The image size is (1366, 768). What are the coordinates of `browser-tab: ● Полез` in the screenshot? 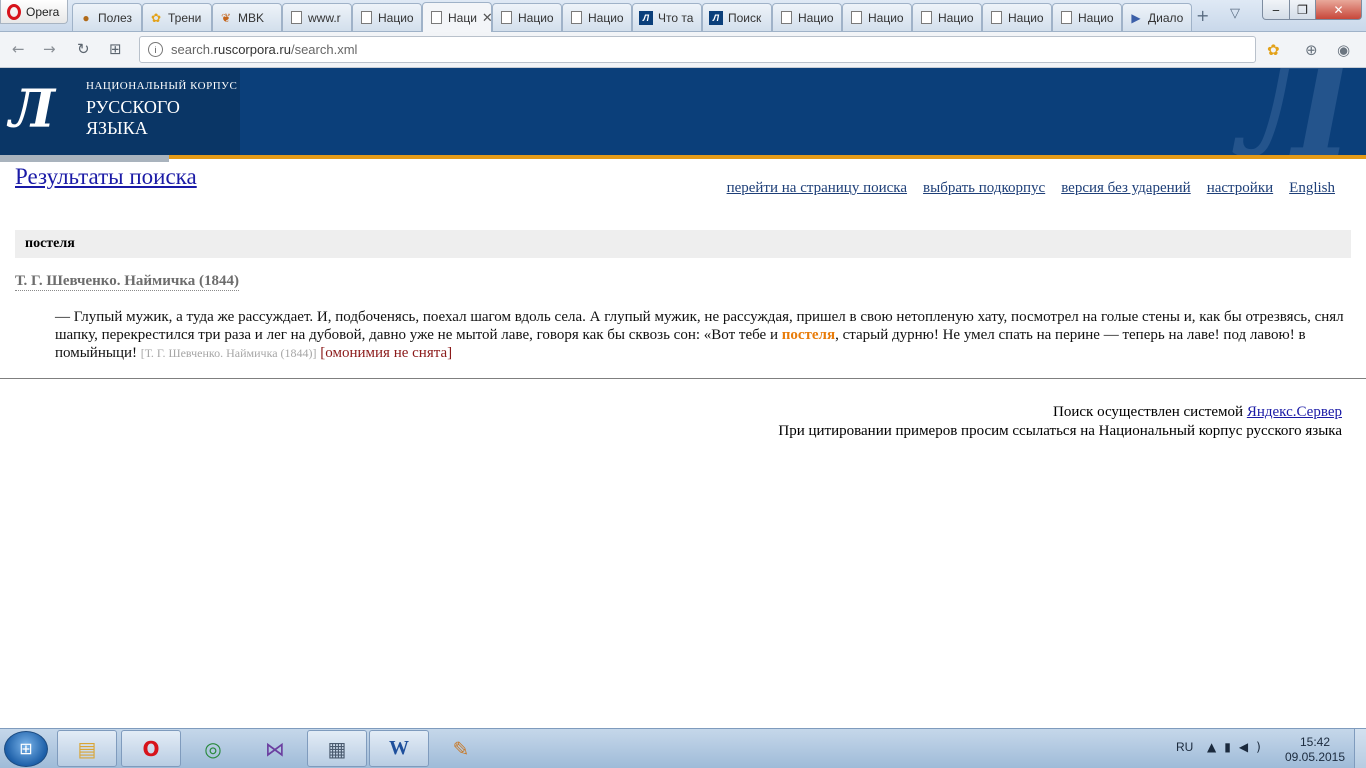 It's located at (107, 17).